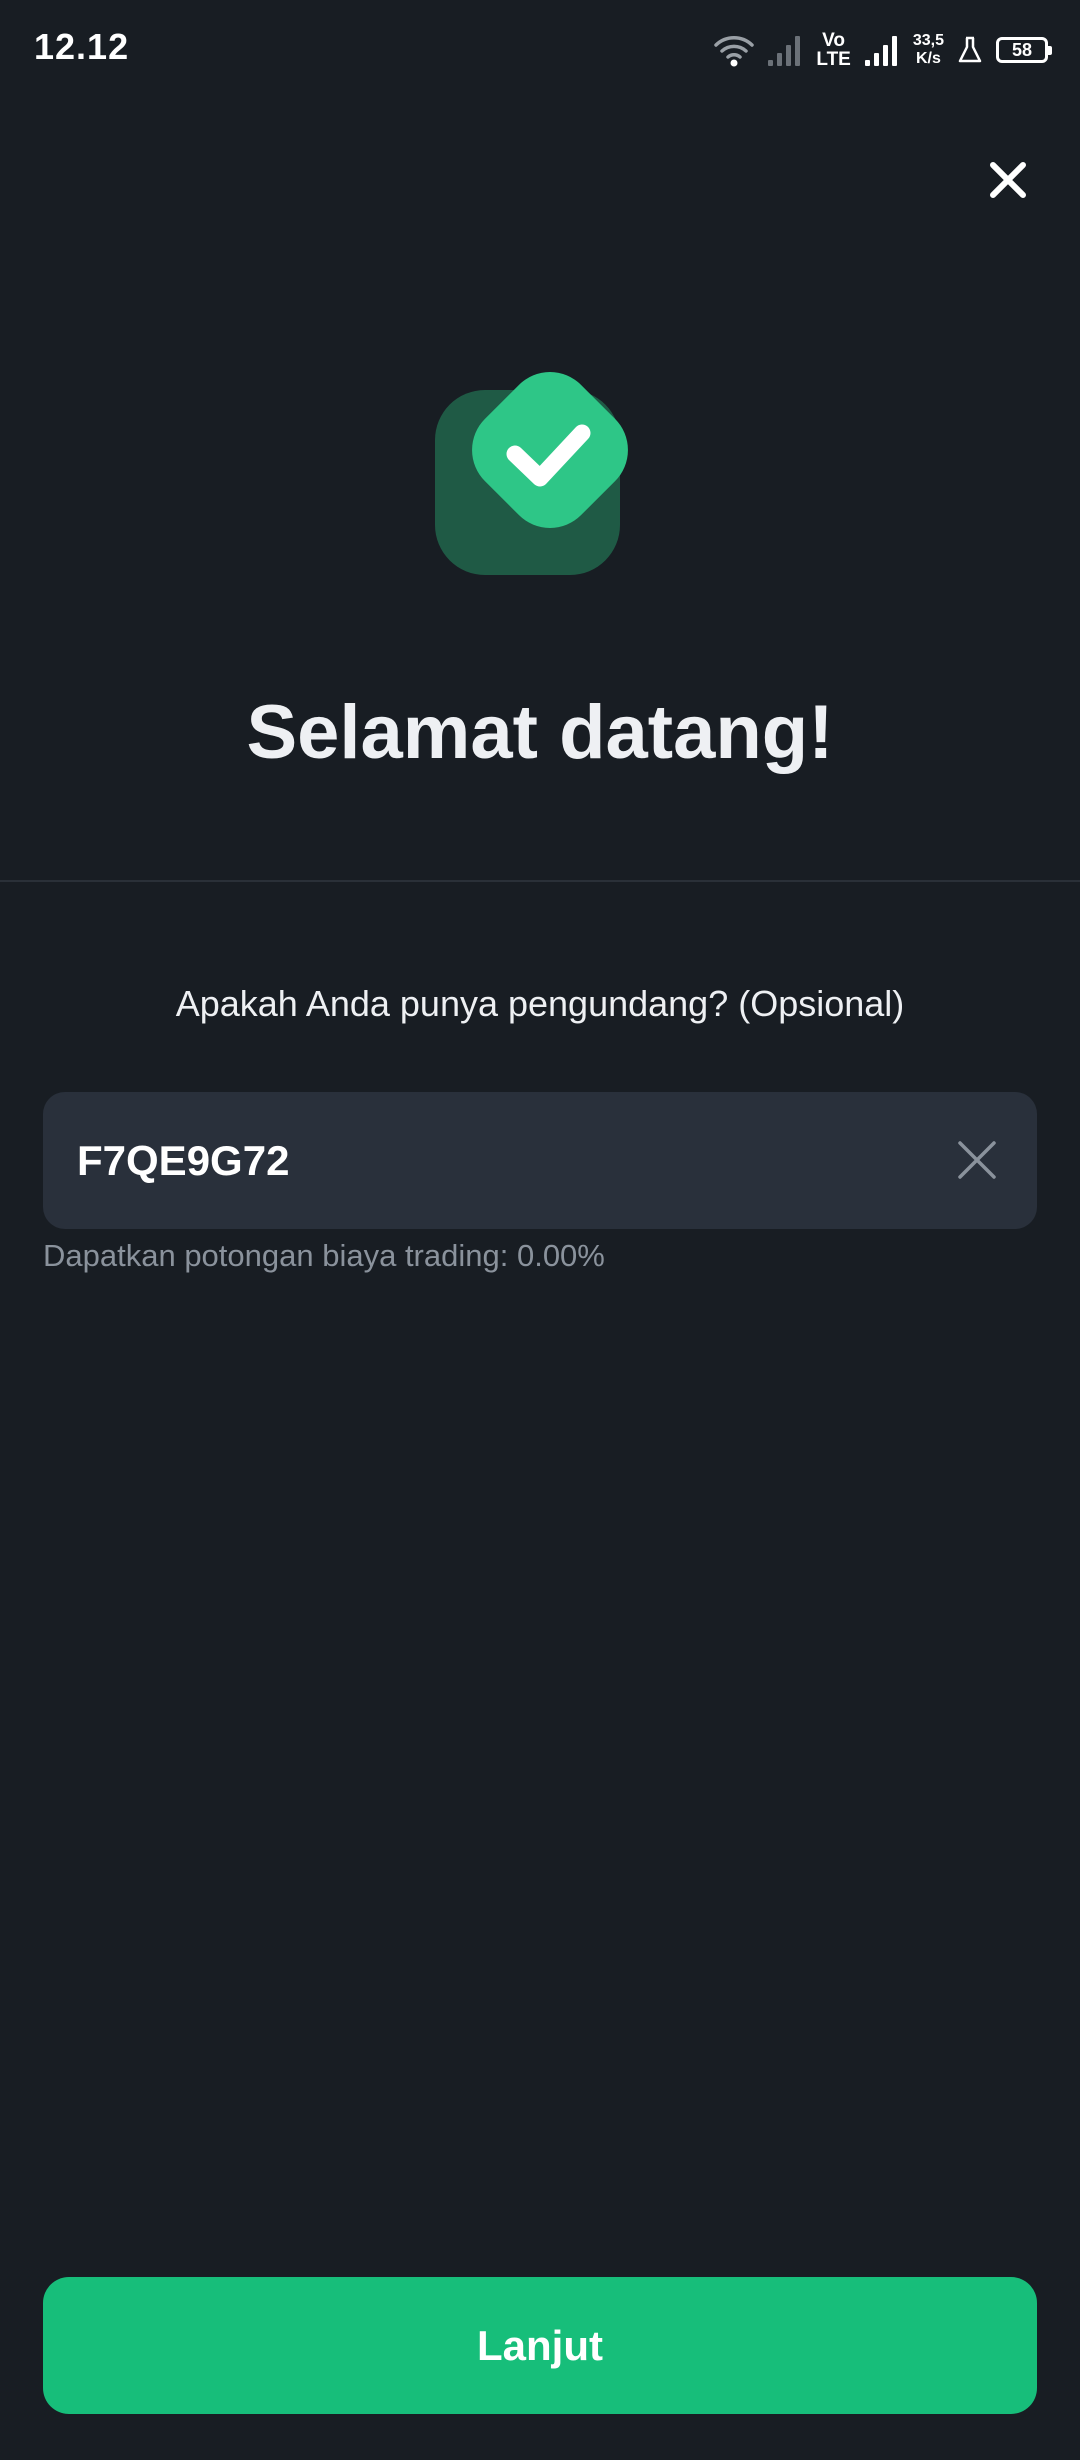 The image size is (1080, 2460). What do you see at coordinates (540, 50) in the screenshot?
I see `status-bar: 12.12 Vo LTE 33,5 K/s 58` at bounding box center [540, 50].